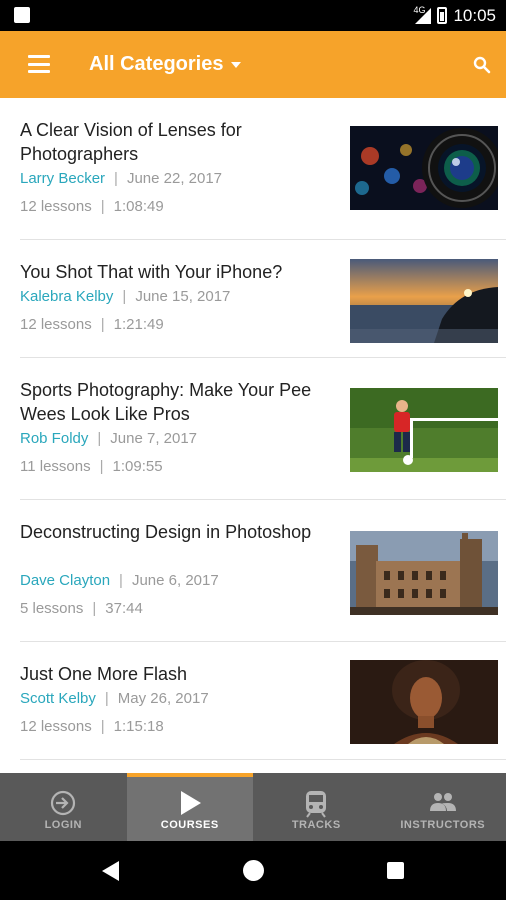 This screenshot has width=506, height=900. I want to click on recents-icon, so click(395, 870).